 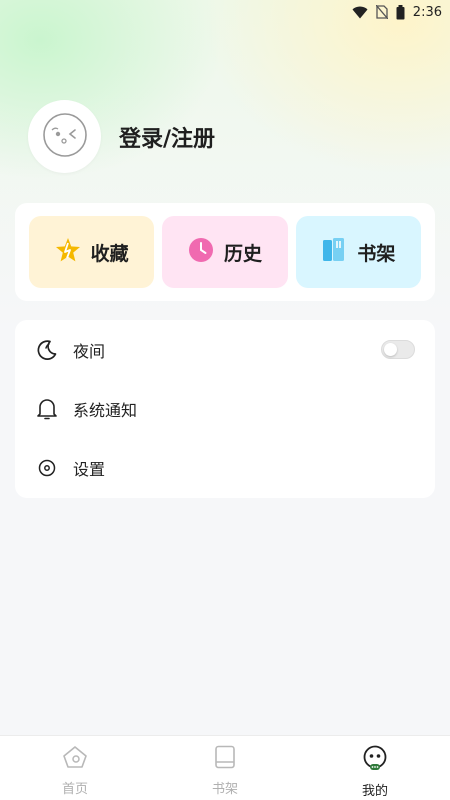 I want to click on status-time: 2:36, so click(x=427, y=12).